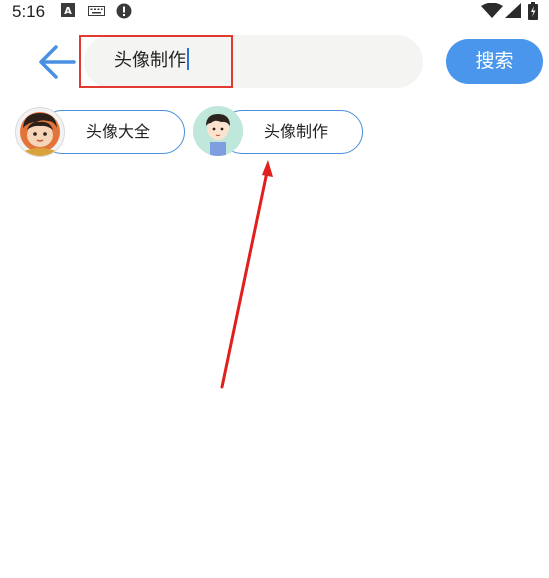 Image resolution: width=549 pixels, height=578 pixels. I want to click on status-time: 5:16, so click(29, 11).